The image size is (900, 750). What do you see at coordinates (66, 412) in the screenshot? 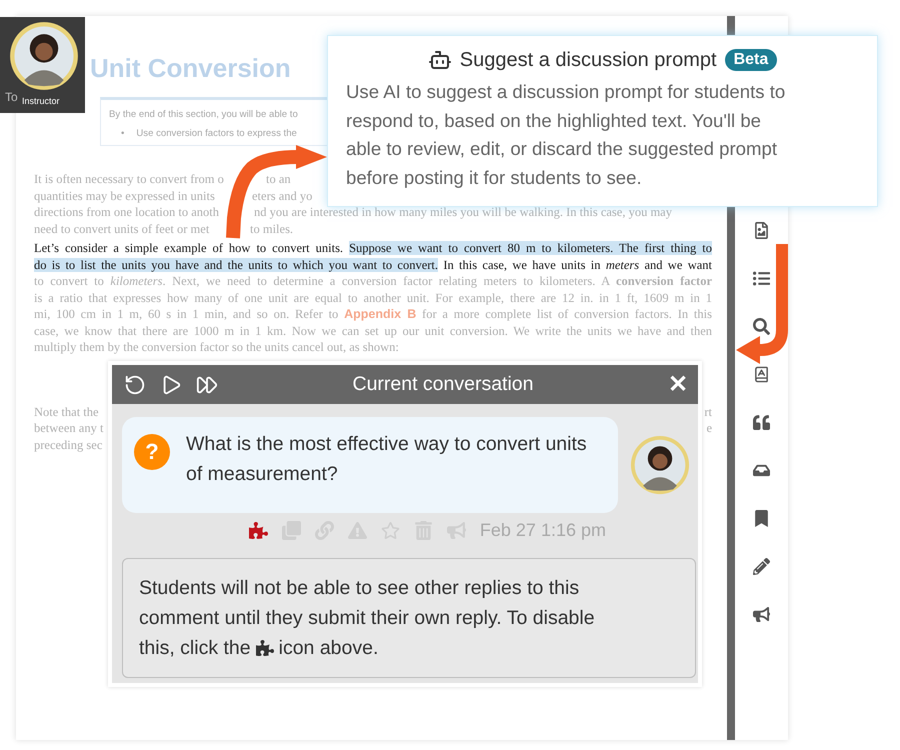
I see `body-text: Note that the` at bounding box center [66, 412].